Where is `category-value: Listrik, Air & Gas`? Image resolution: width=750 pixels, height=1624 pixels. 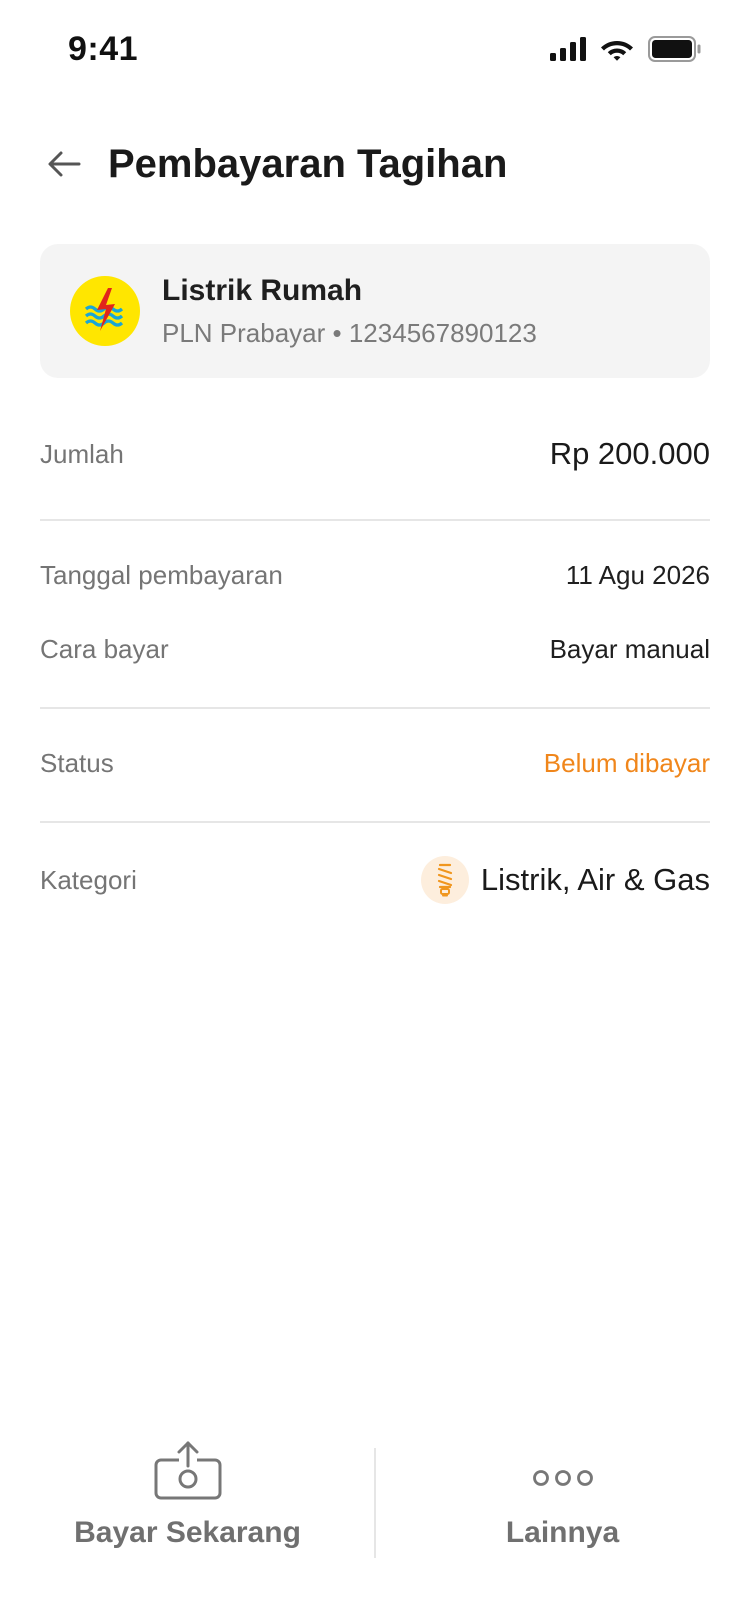 category-value: Listrik, Air & Gas is located at coordinates (565, 880).